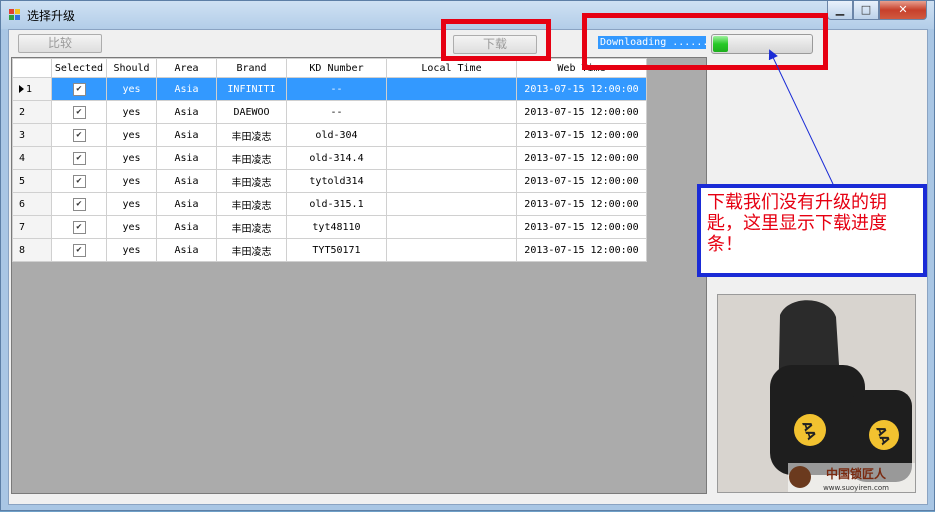 The width and height of the screenshot is (935, 512). What do you see at coordinates (812, 230) in the screenshot?
I see `annotation-callout: 下载我们没有升级的钥匙，这里显示下载进度条！` at bounding box center [812, 230].